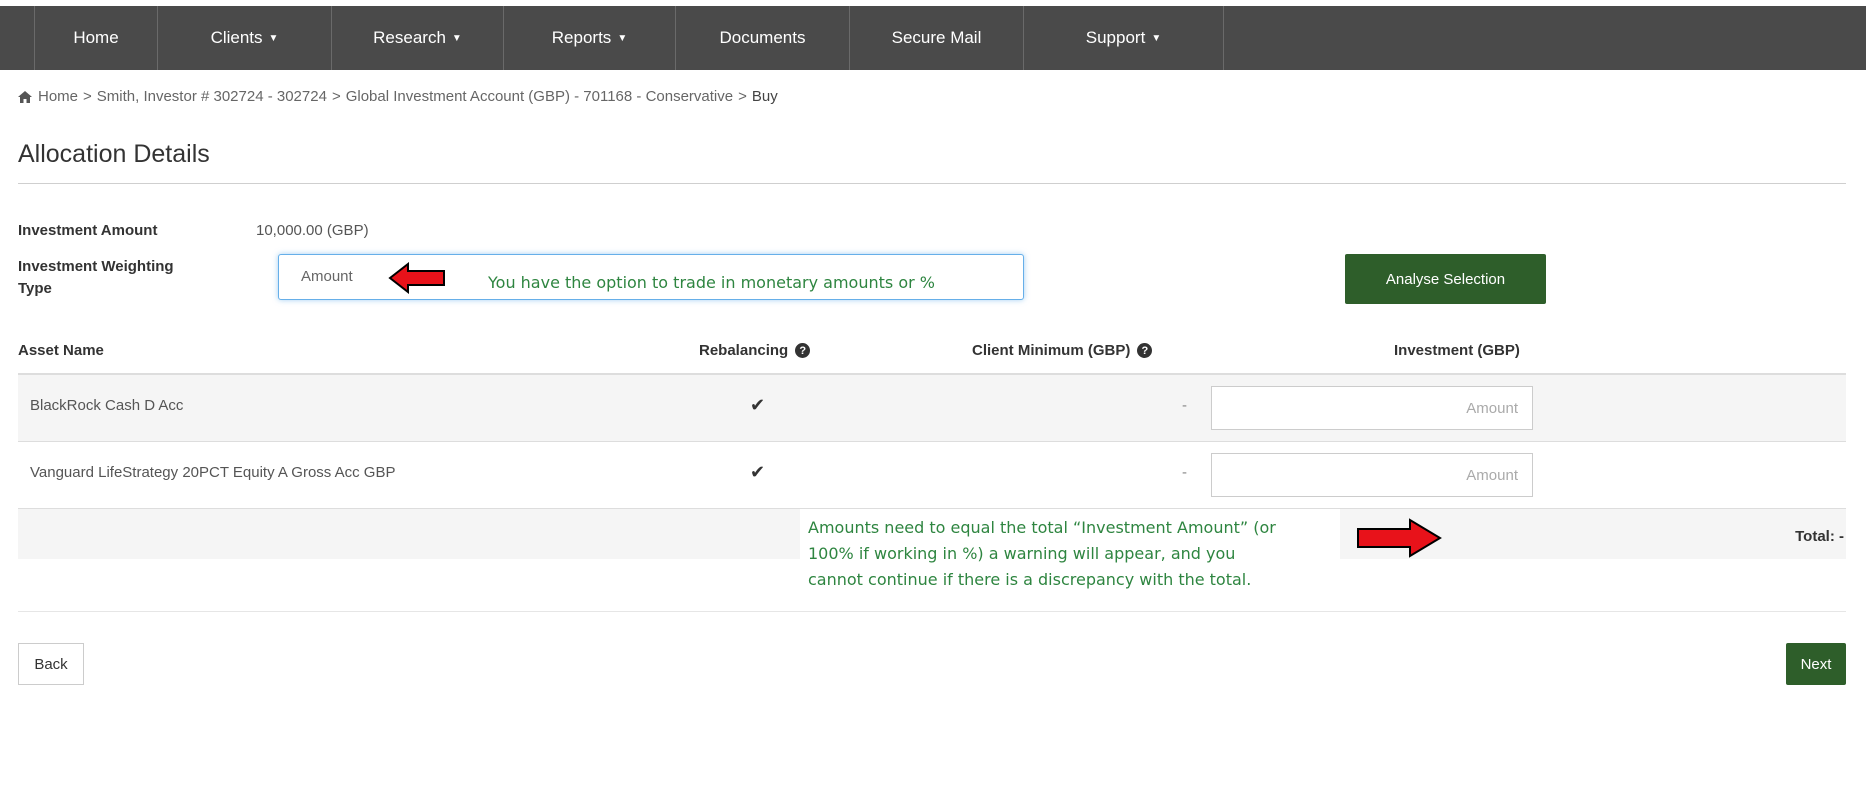 This screenshot has width=1866, height=811. What do you see at coordinates (327, 276) in the screenshot?
I see `weighting-type-selected-value: Amount` at bounding box center [327, 276].